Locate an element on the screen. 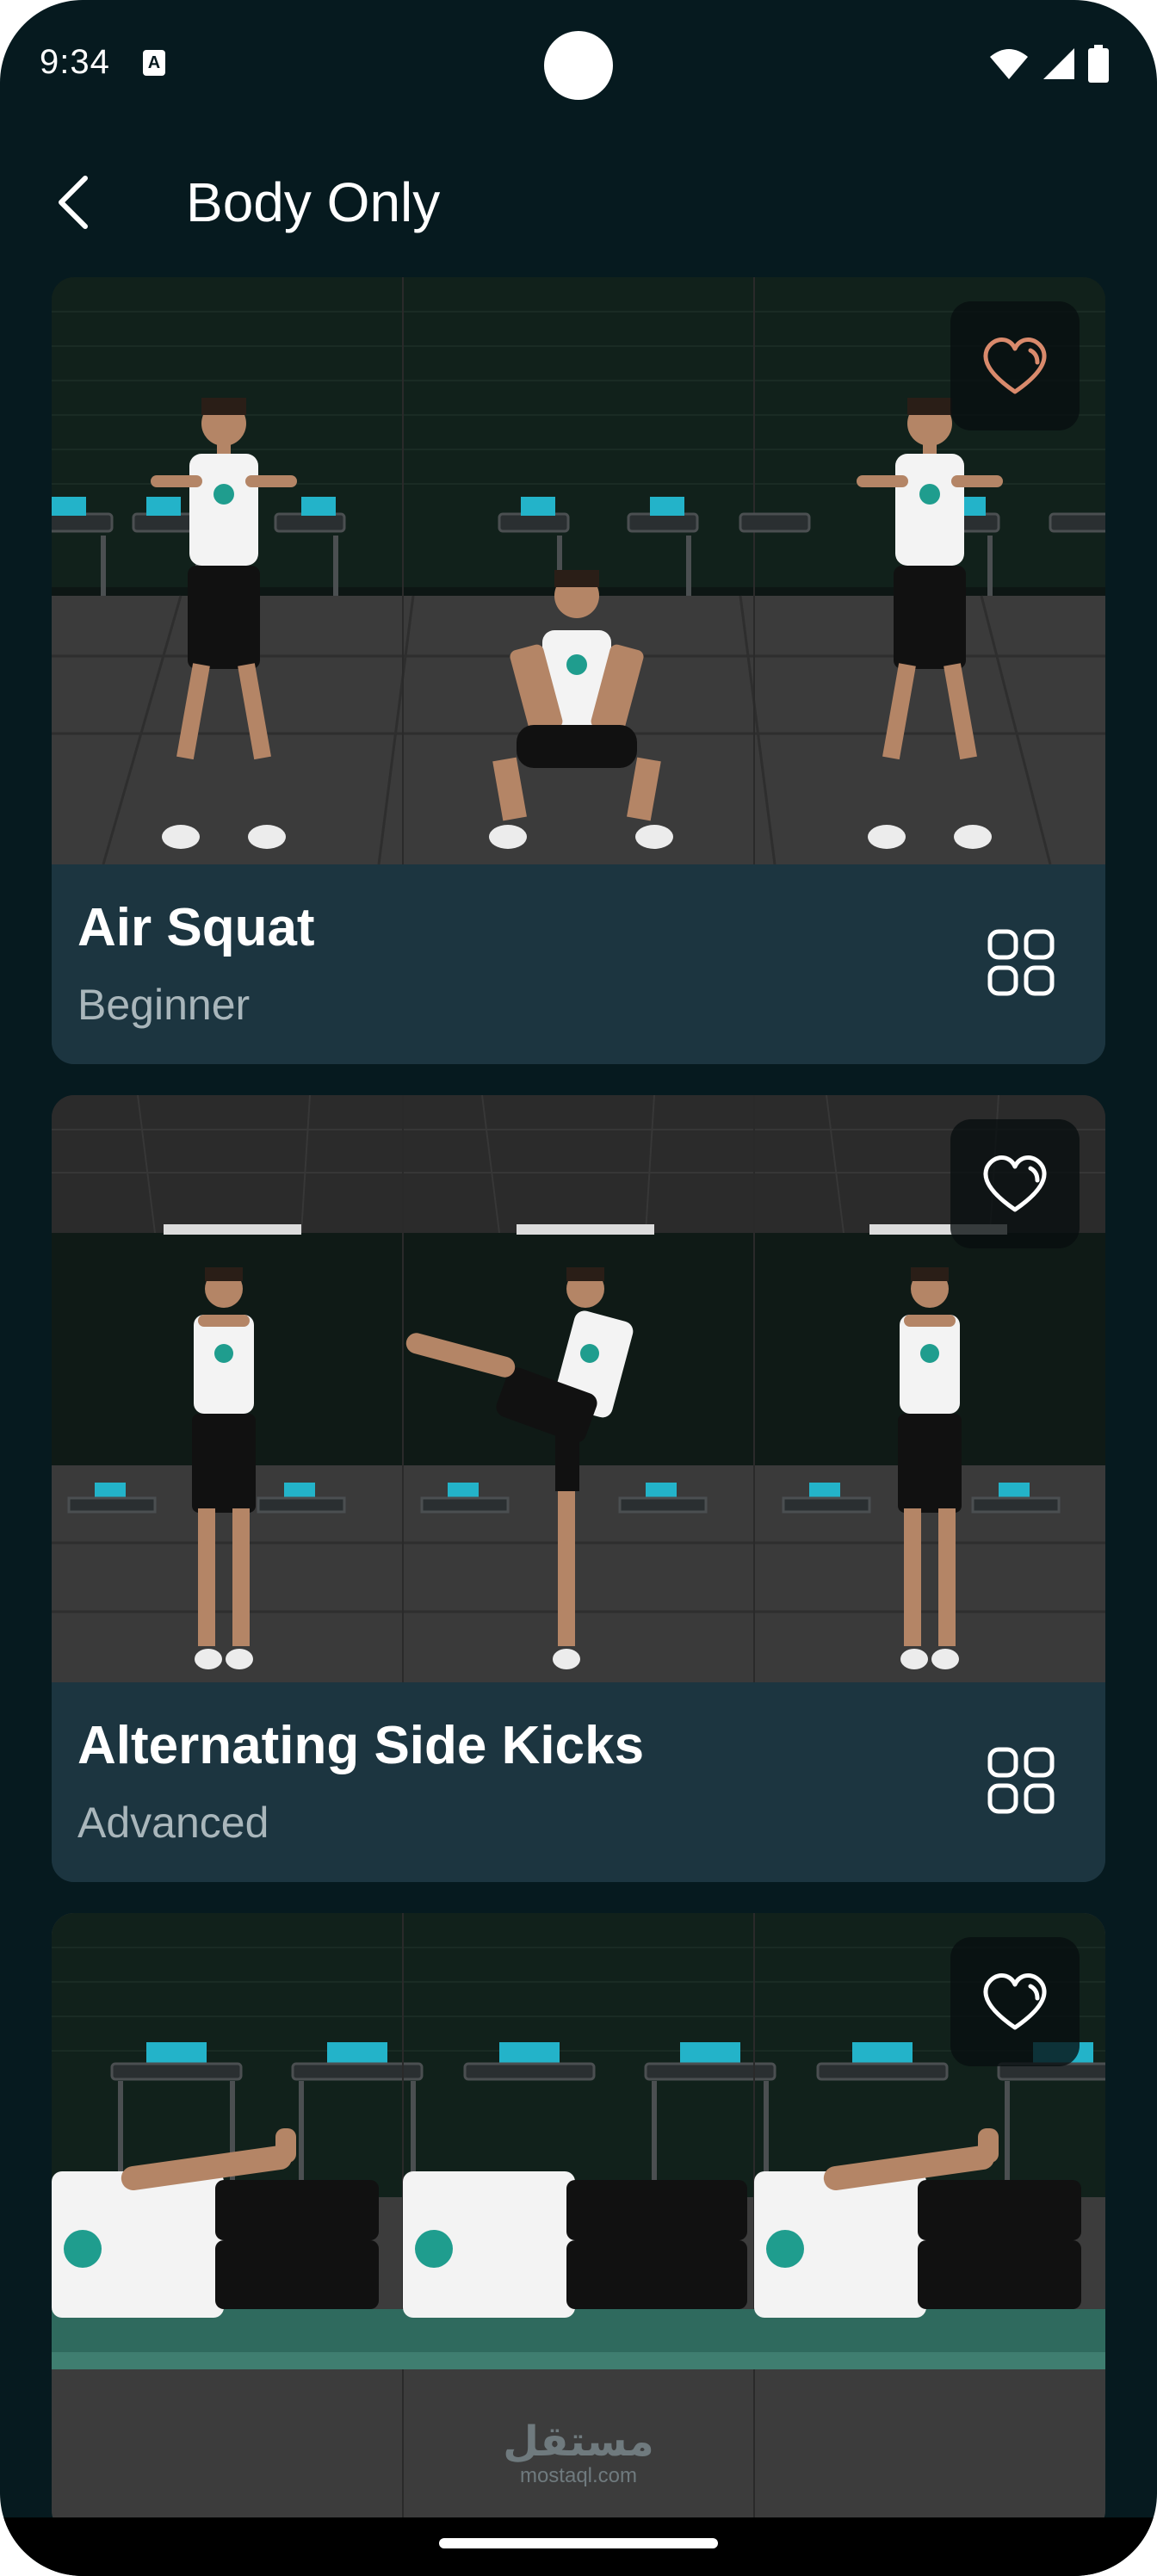  battery-icon is located at coordinates (1099, 64).